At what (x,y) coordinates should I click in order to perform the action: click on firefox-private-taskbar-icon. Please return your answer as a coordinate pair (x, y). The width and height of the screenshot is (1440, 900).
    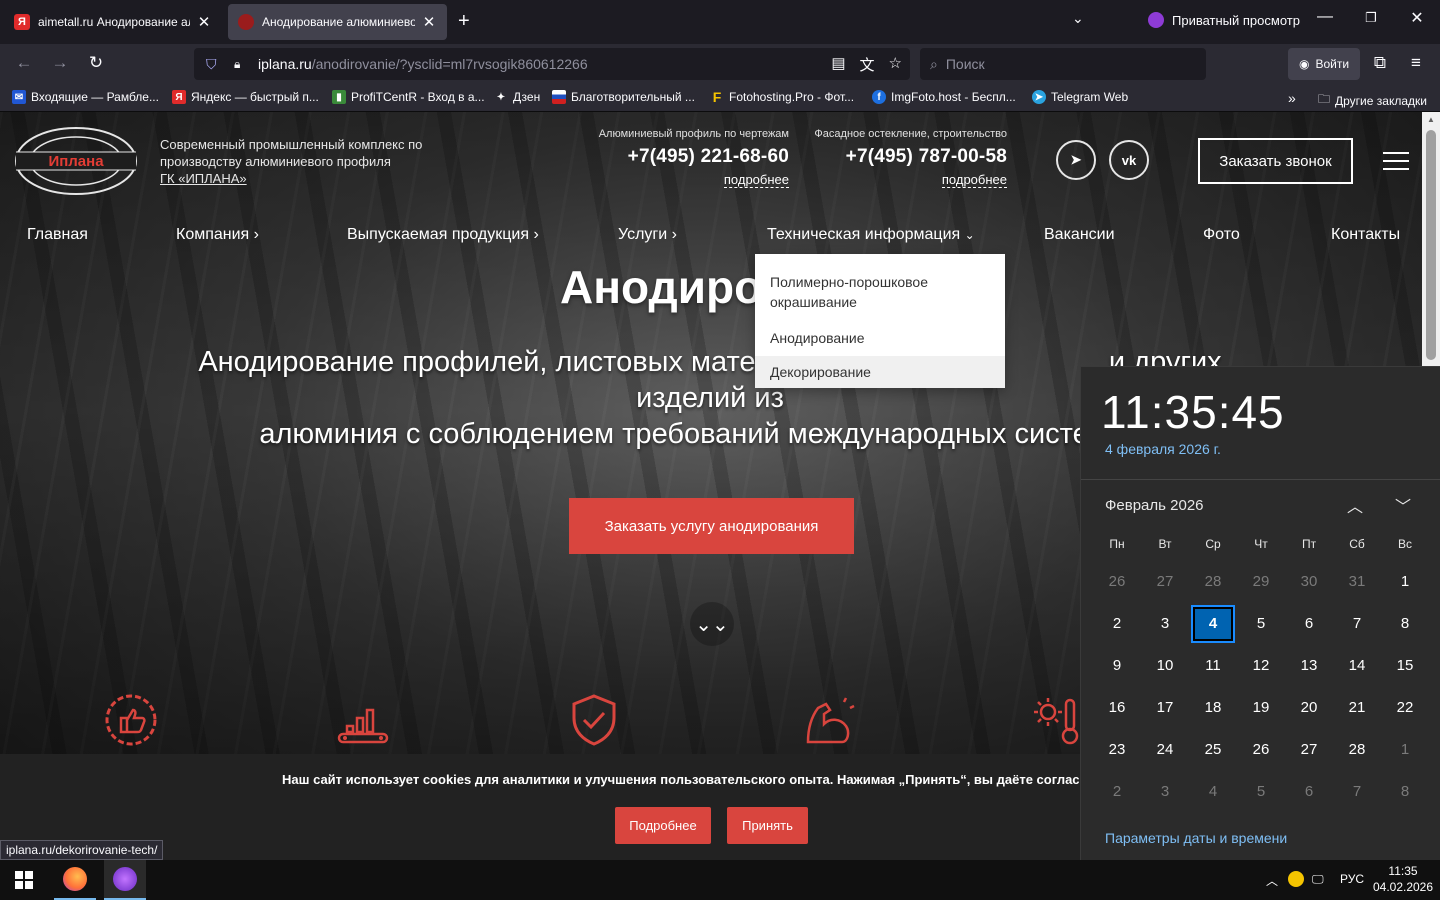
    Looking at the image, I should click on (125, 880).